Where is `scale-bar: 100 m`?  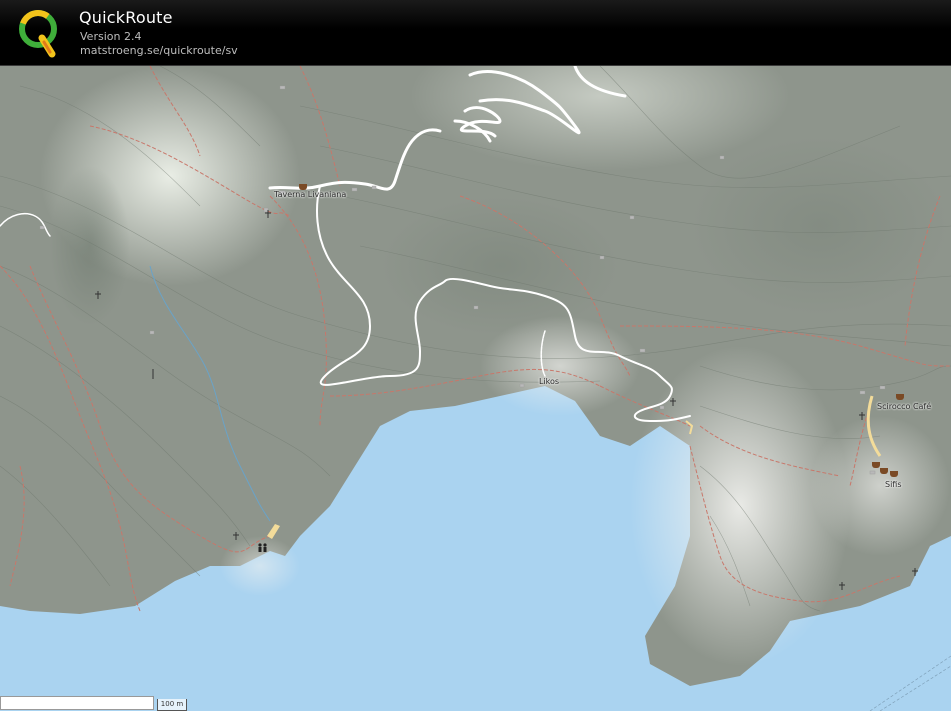
scale-bar: 100 m is located at coordinates (172, 705).